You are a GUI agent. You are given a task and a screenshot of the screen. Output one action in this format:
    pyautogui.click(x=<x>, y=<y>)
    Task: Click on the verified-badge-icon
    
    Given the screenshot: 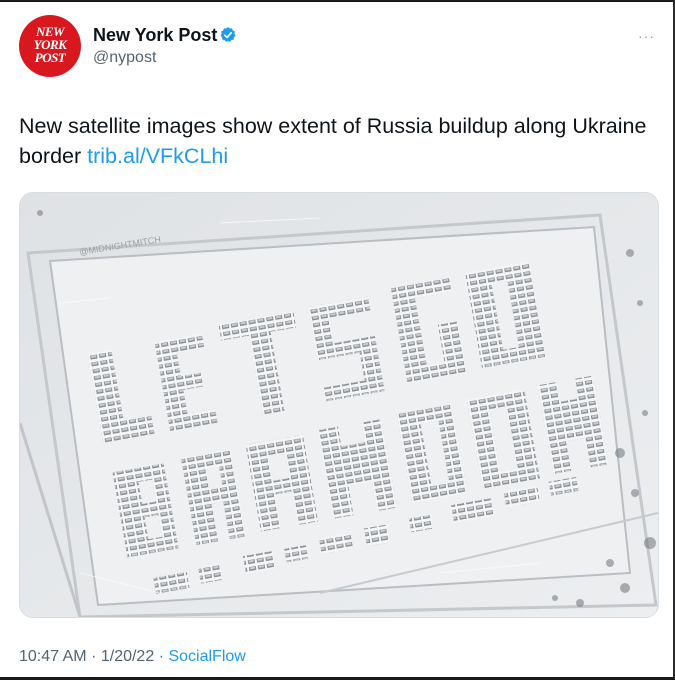 What is the action you would take?
    pyautogui.click(x=228, y=34)
    